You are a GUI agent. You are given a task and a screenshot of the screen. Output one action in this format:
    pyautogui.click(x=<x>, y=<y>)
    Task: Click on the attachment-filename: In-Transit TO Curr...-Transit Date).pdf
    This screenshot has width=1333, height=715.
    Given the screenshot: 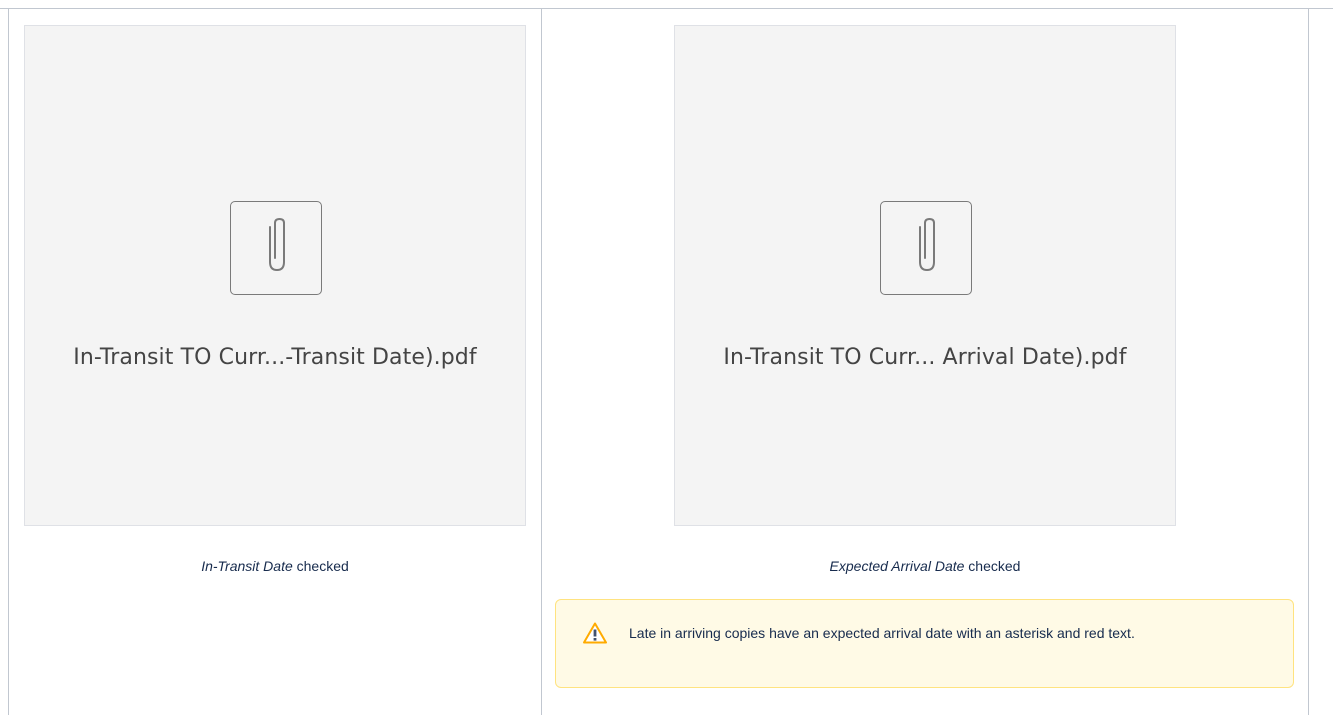 What is the action you would take?
    pyautogui.click(x=275, y=357)
    